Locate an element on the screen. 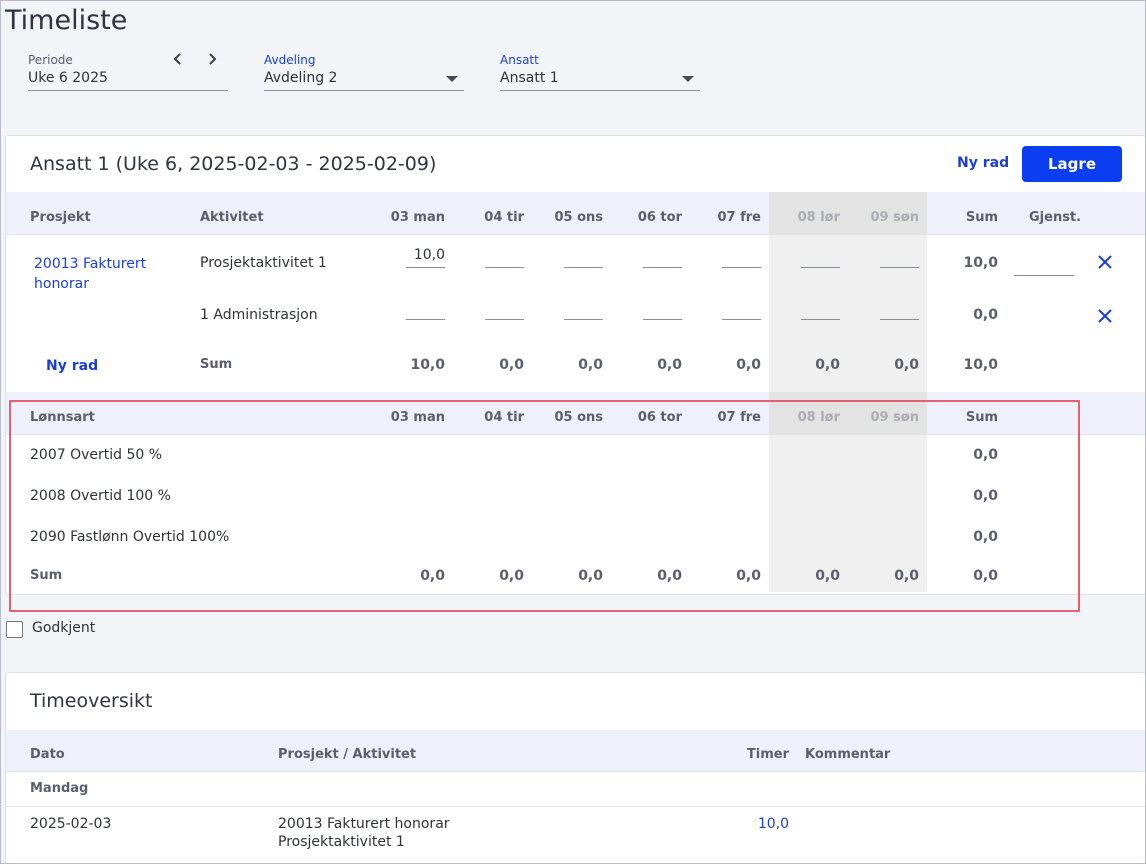  chevron-right-icon is located at coordinates (212, 59).